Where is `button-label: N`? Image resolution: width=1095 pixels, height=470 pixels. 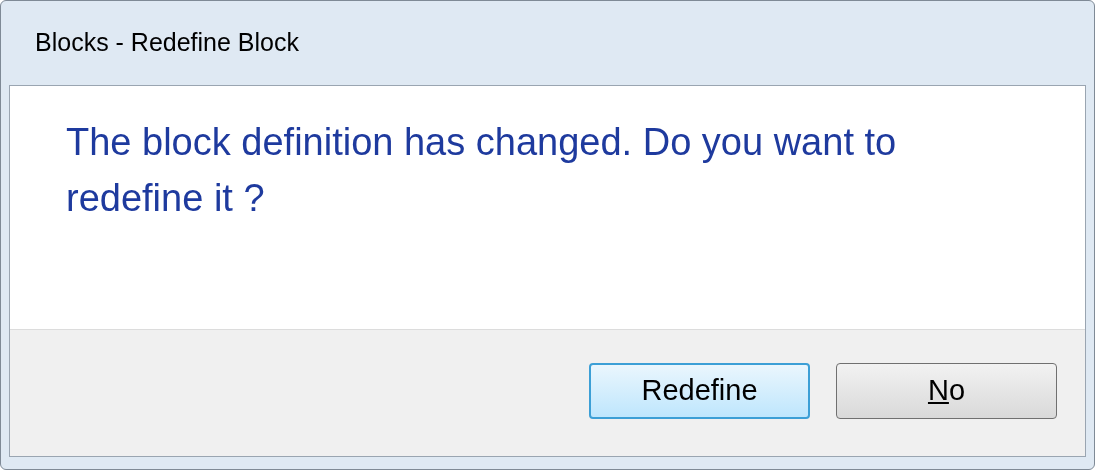
button-label: N is located at coordinates (938, 390).